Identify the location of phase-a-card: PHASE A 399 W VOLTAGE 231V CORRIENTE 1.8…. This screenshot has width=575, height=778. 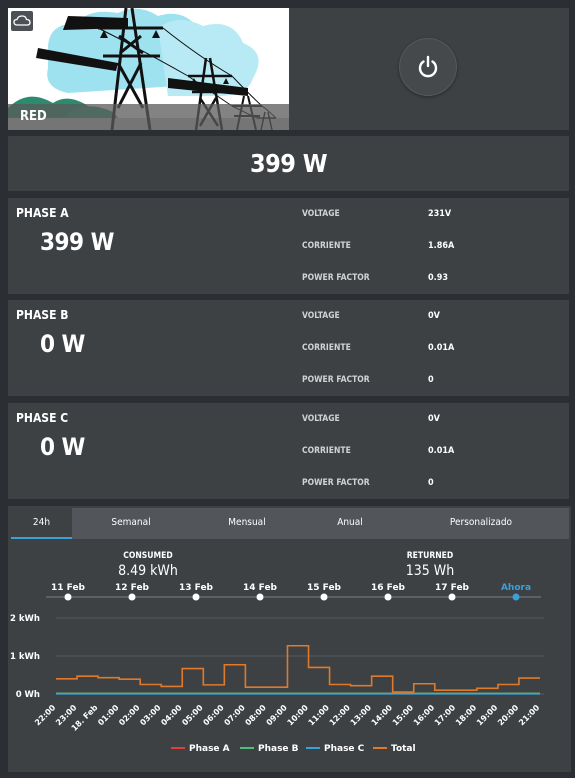
(288, 246).